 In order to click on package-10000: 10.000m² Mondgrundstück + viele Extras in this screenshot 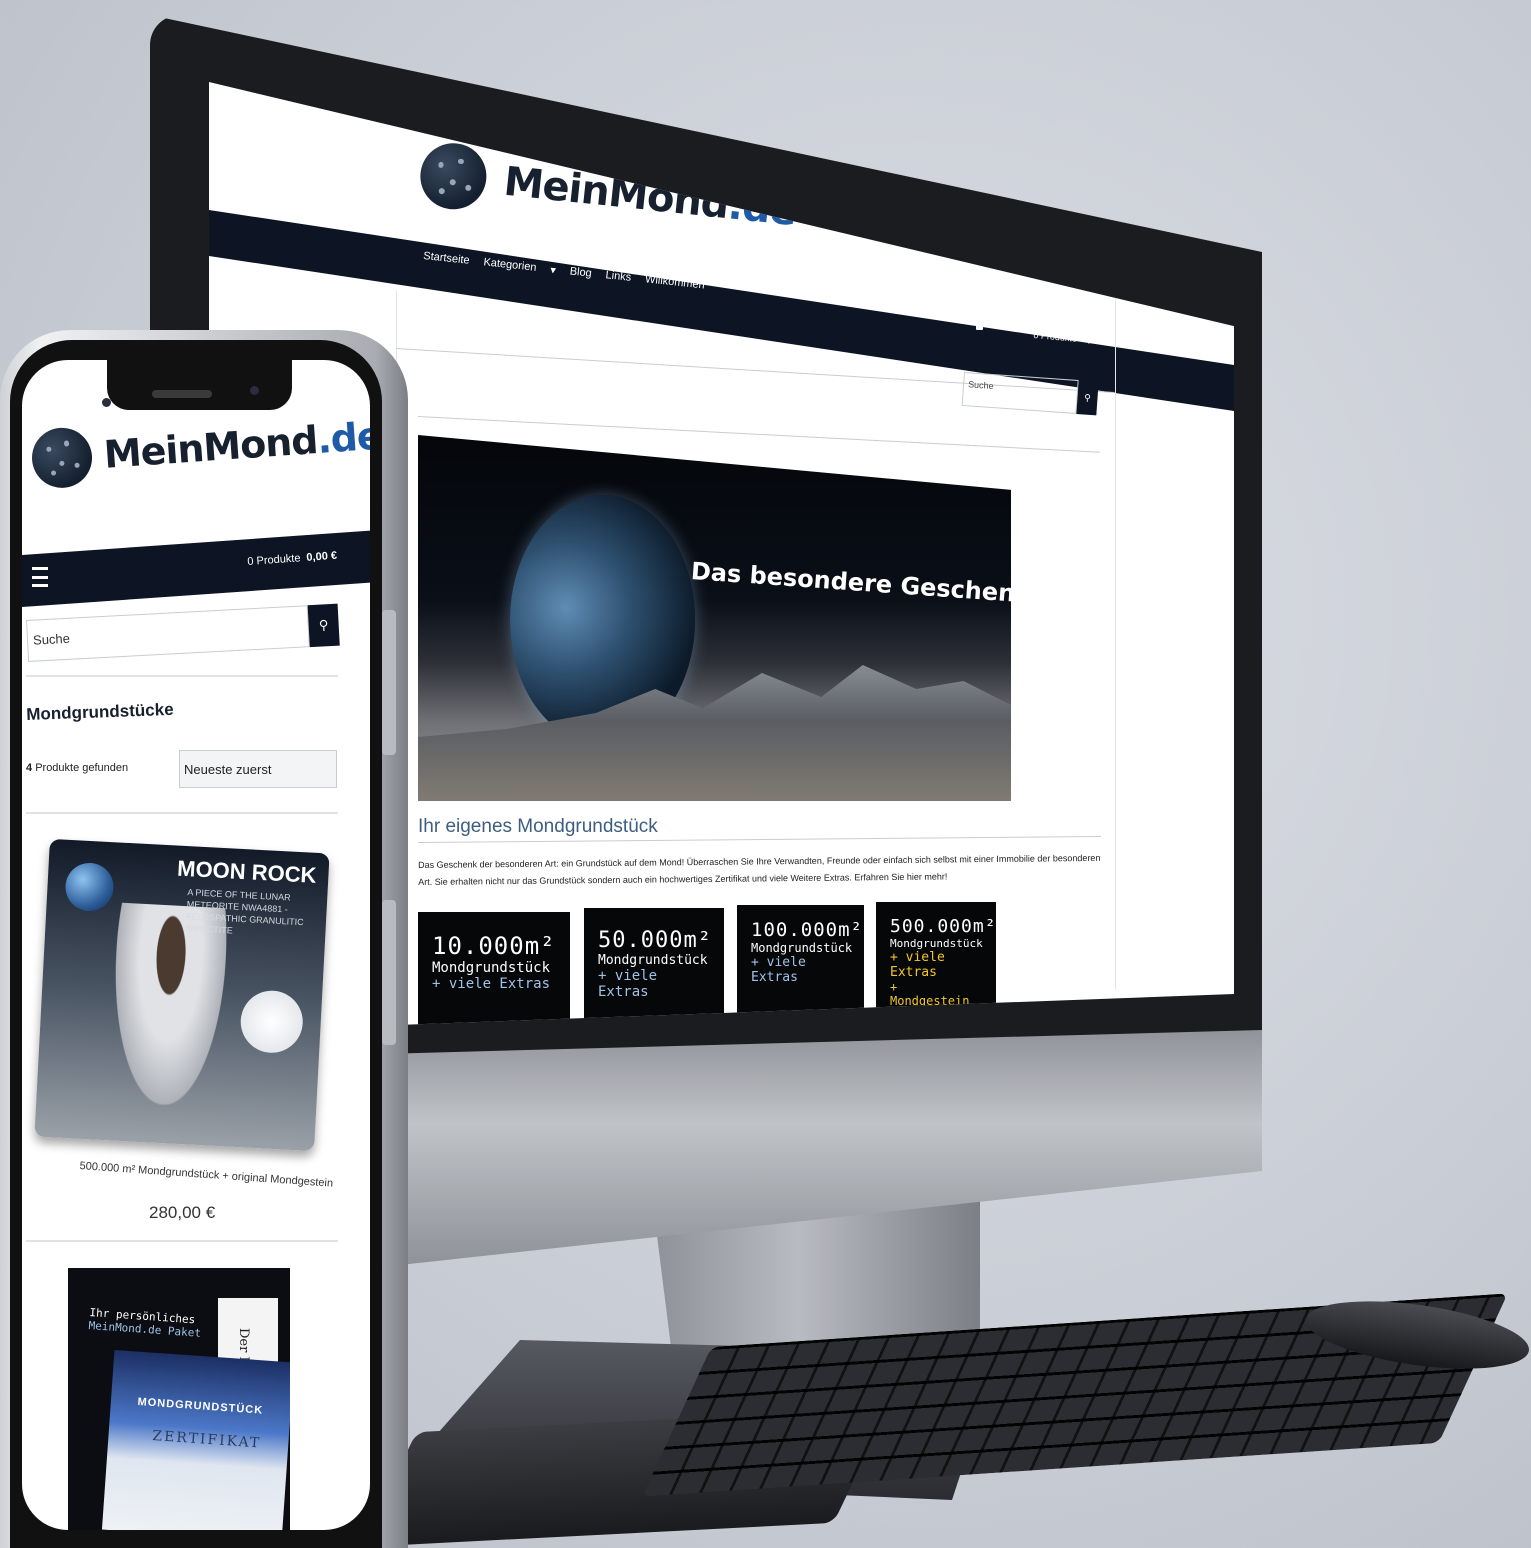, I will do `click(494, 972)`.